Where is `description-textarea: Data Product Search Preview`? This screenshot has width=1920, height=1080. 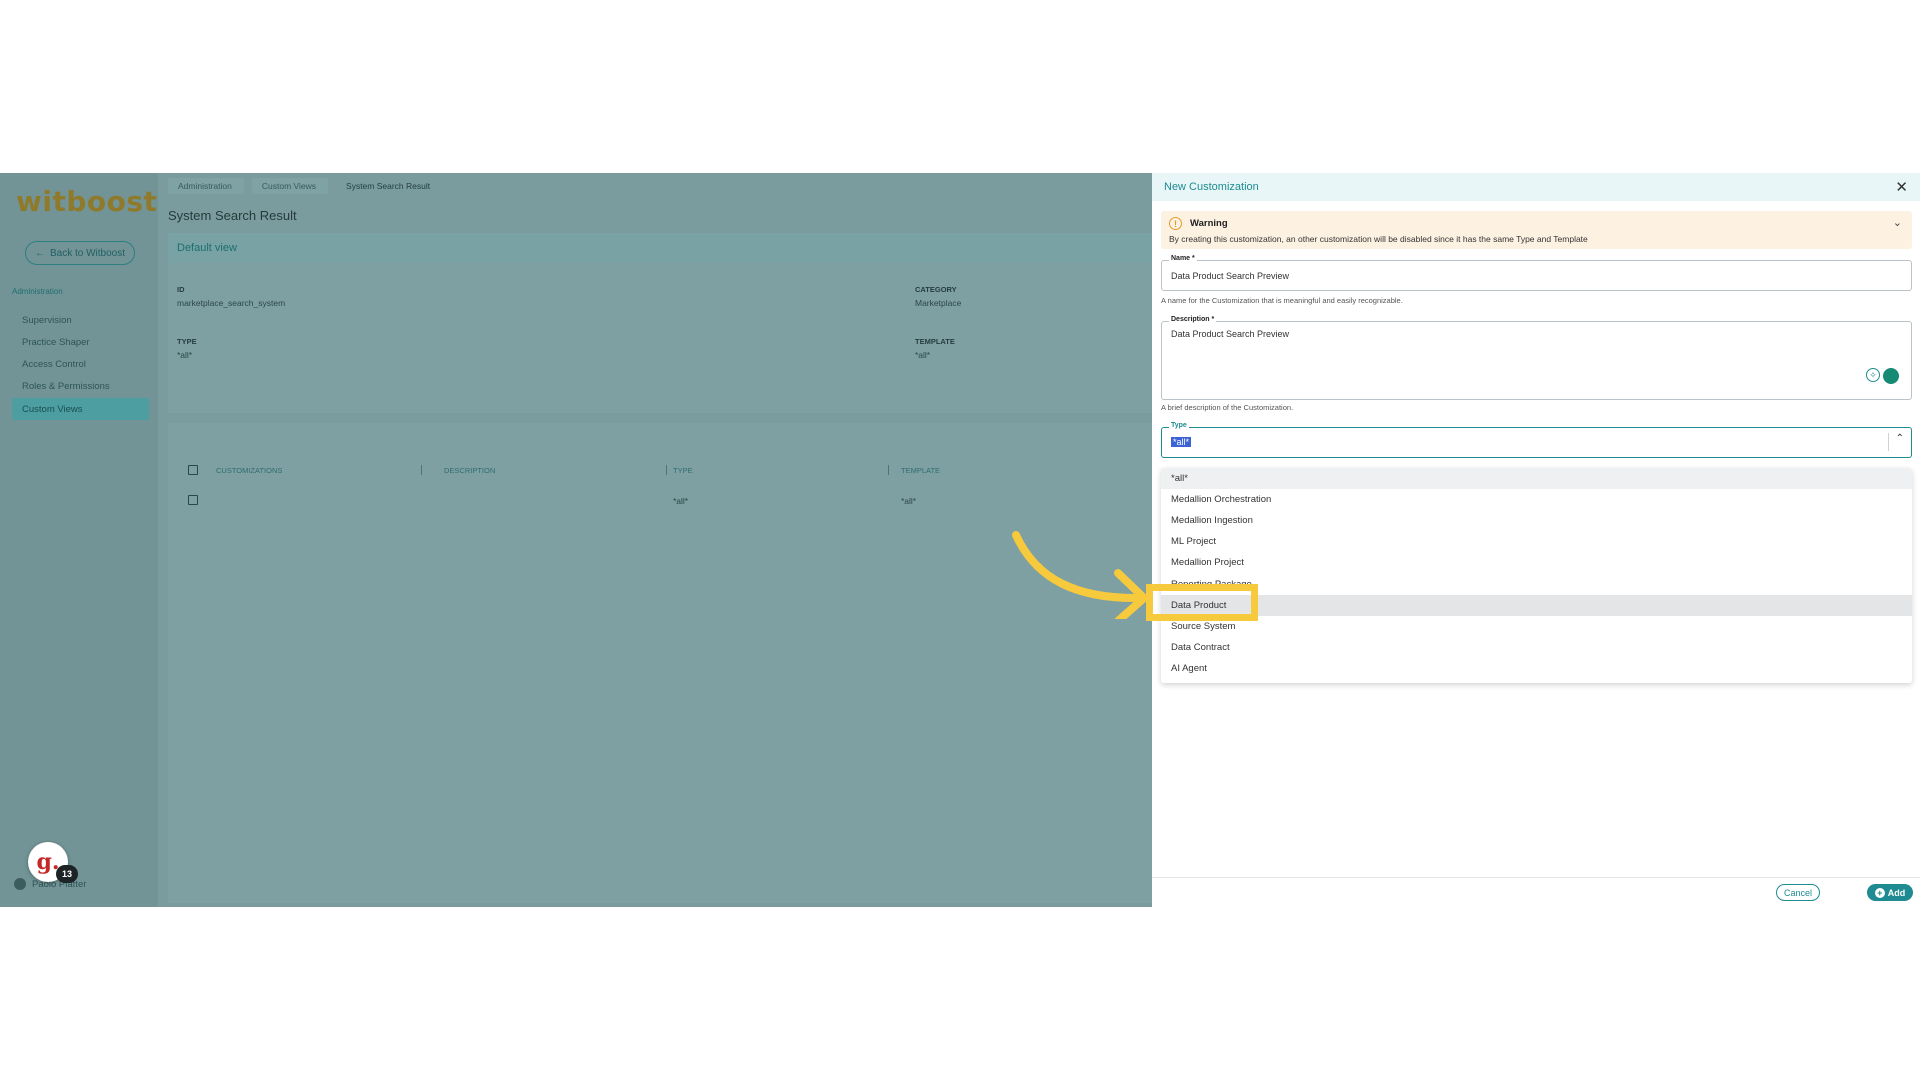 description-textarea: Data Product Search Preview is located at coordinates (1230, 334).